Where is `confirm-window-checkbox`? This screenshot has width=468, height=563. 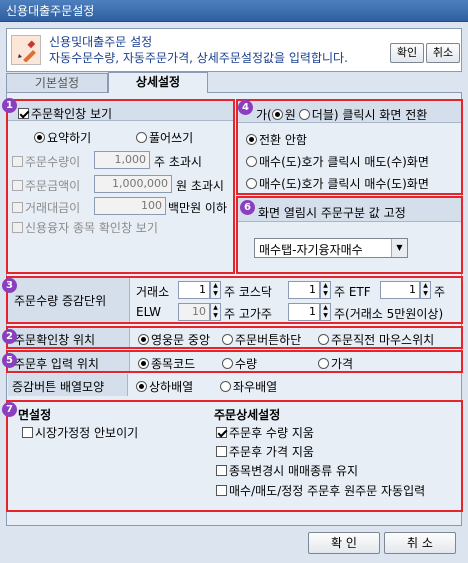 confirm-window-checkbox is located at coordinates (23, 113).